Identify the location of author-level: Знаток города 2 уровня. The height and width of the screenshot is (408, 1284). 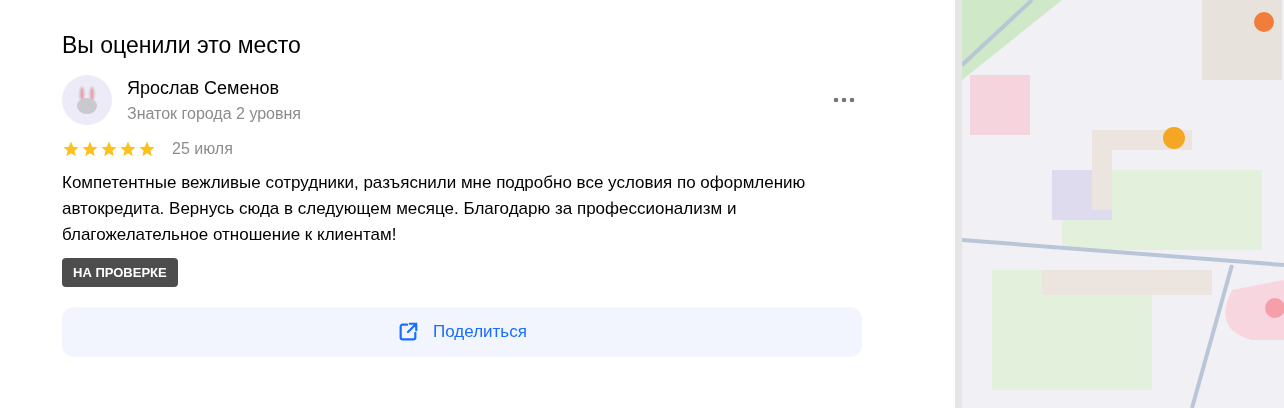
(214, 113).